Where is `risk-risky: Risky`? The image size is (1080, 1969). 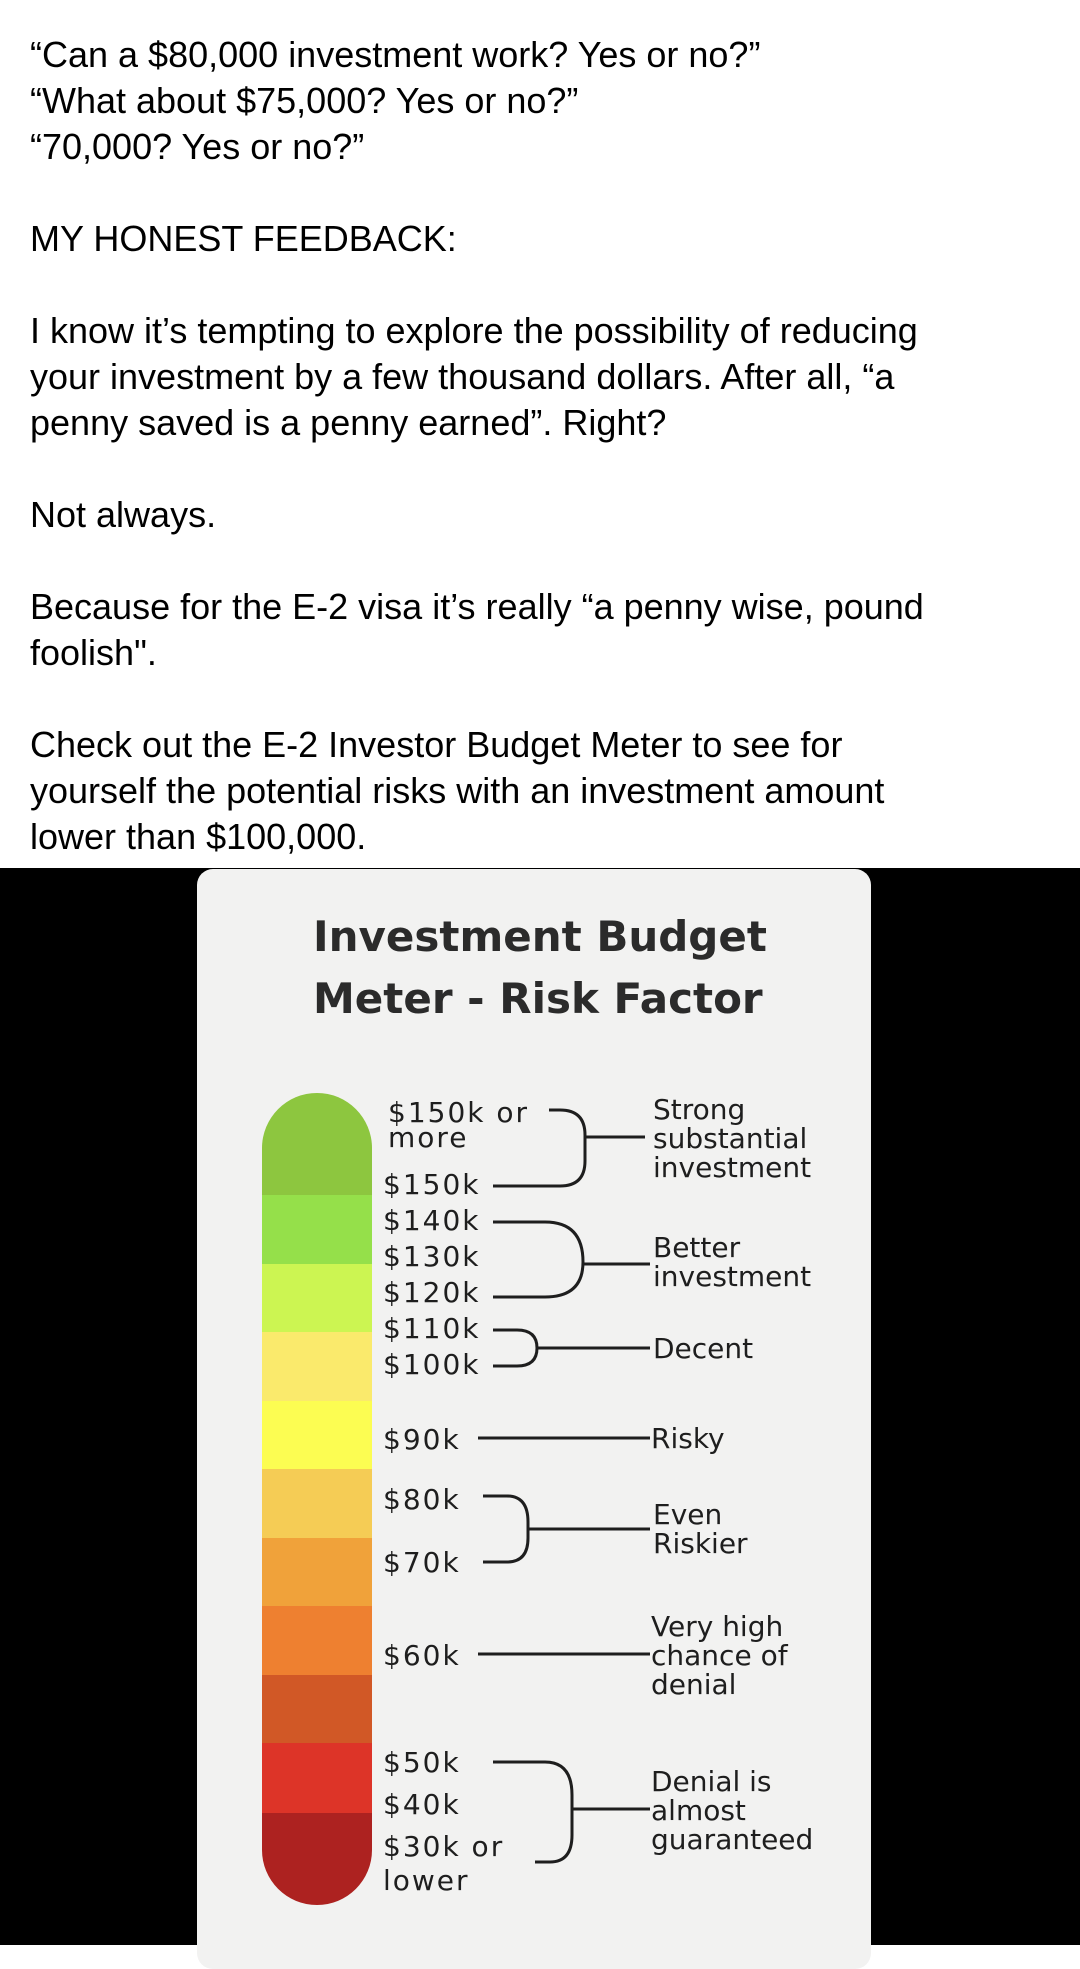
risk-risky: Risky is located at coordinates (688, 1438).